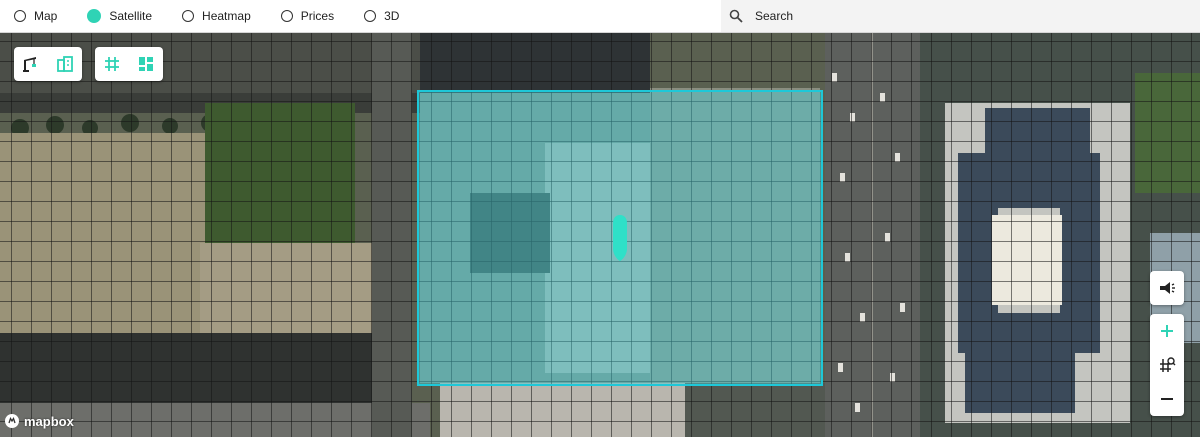 Image resolution: width=1200 pixels, height=437 pixels. Describe the element at coordinates (955, 16) in the screenshot. I see `search-input` at that location.